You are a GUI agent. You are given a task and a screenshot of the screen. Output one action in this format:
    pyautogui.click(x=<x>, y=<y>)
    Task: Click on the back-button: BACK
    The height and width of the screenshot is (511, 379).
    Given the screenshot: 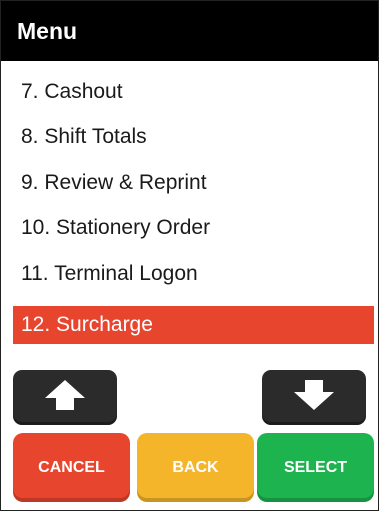 What is the action you would take?
    pyautogui.click(x=195, y=467)
    